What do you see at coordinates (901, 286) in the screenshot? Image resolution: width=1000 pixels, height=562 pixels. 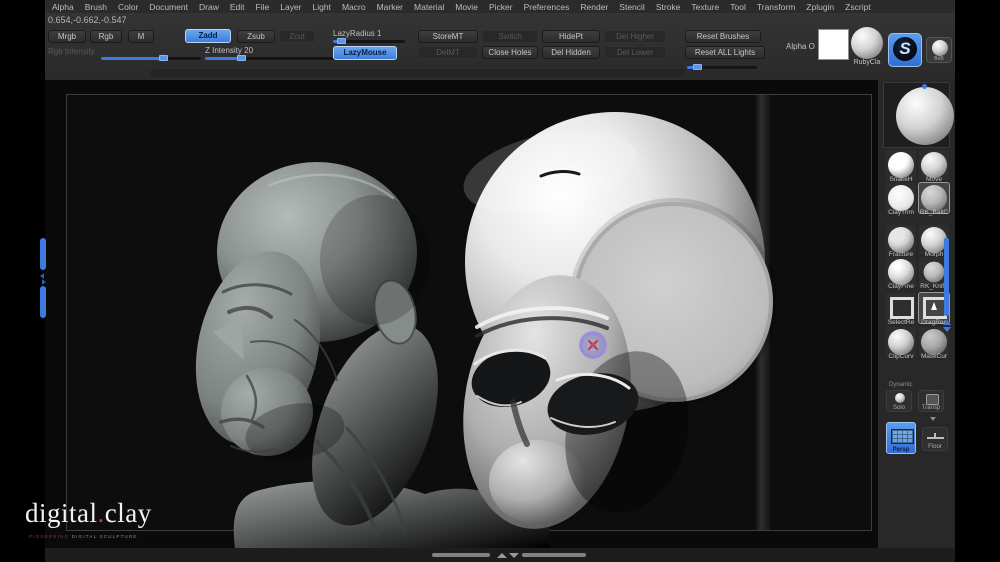 I see `brush-label: ClayFine` at bounding box center [901, 286].